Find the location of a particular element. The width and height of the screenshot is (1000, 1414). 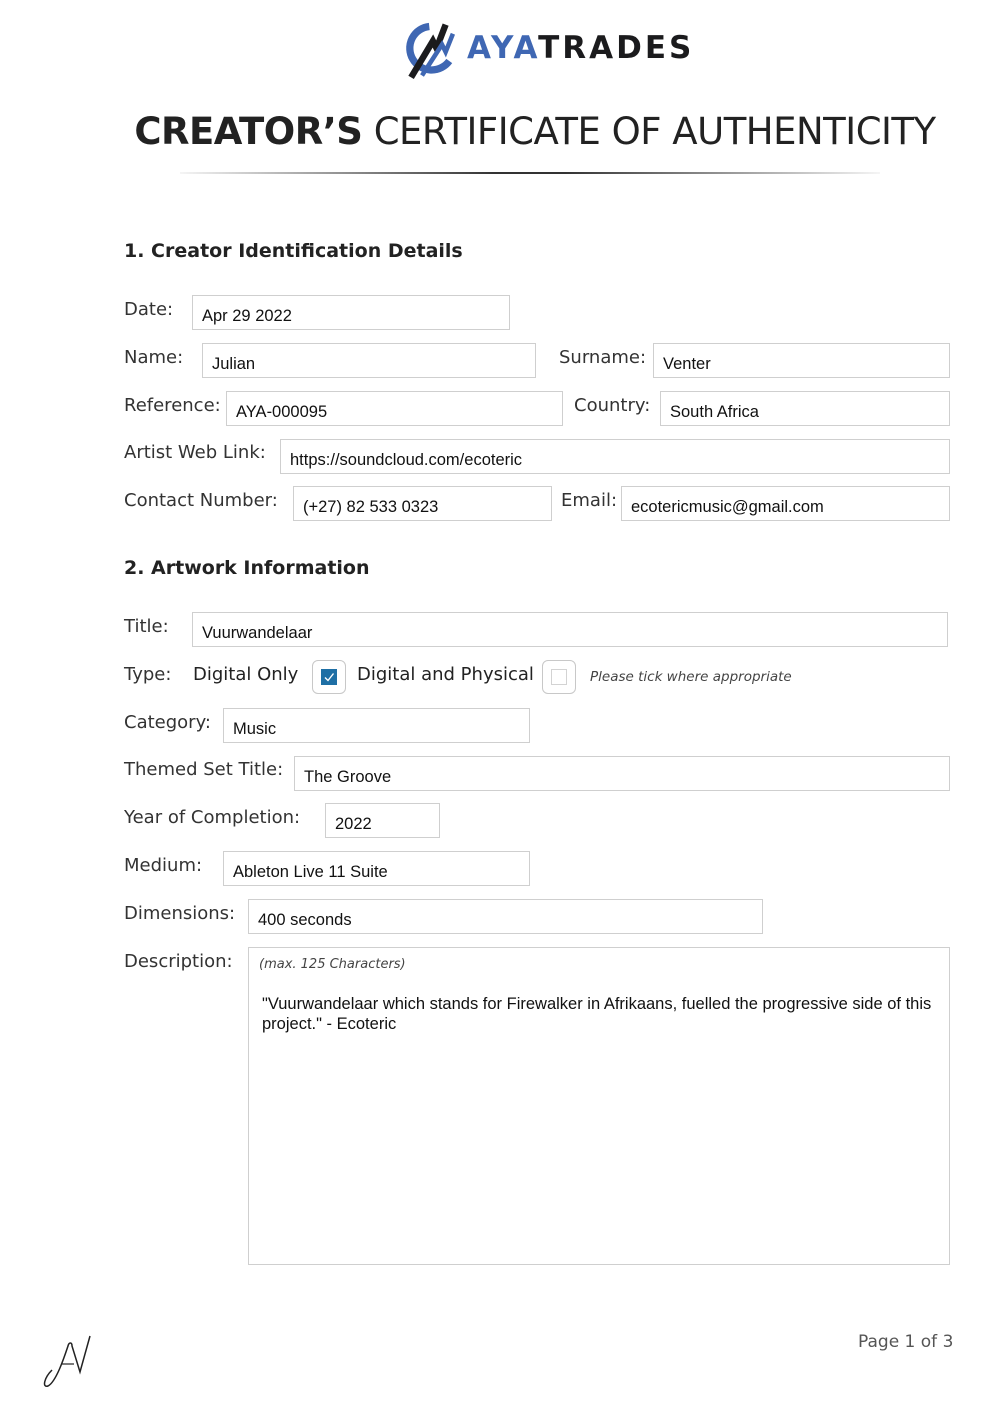

brand-wordmark: AYATRADES is located at coordinates (580, 48).